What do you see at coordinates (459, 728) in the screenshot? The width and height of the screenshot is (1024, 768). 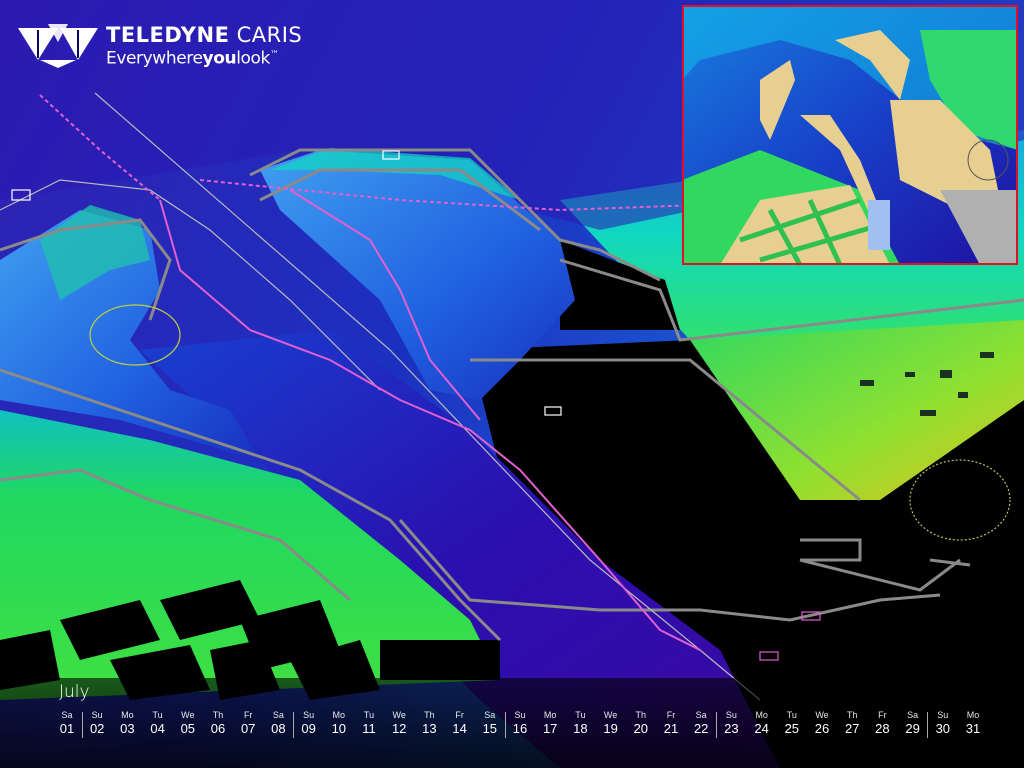 I see `calendar-day-number: 14` at bounding box center [459, 728].